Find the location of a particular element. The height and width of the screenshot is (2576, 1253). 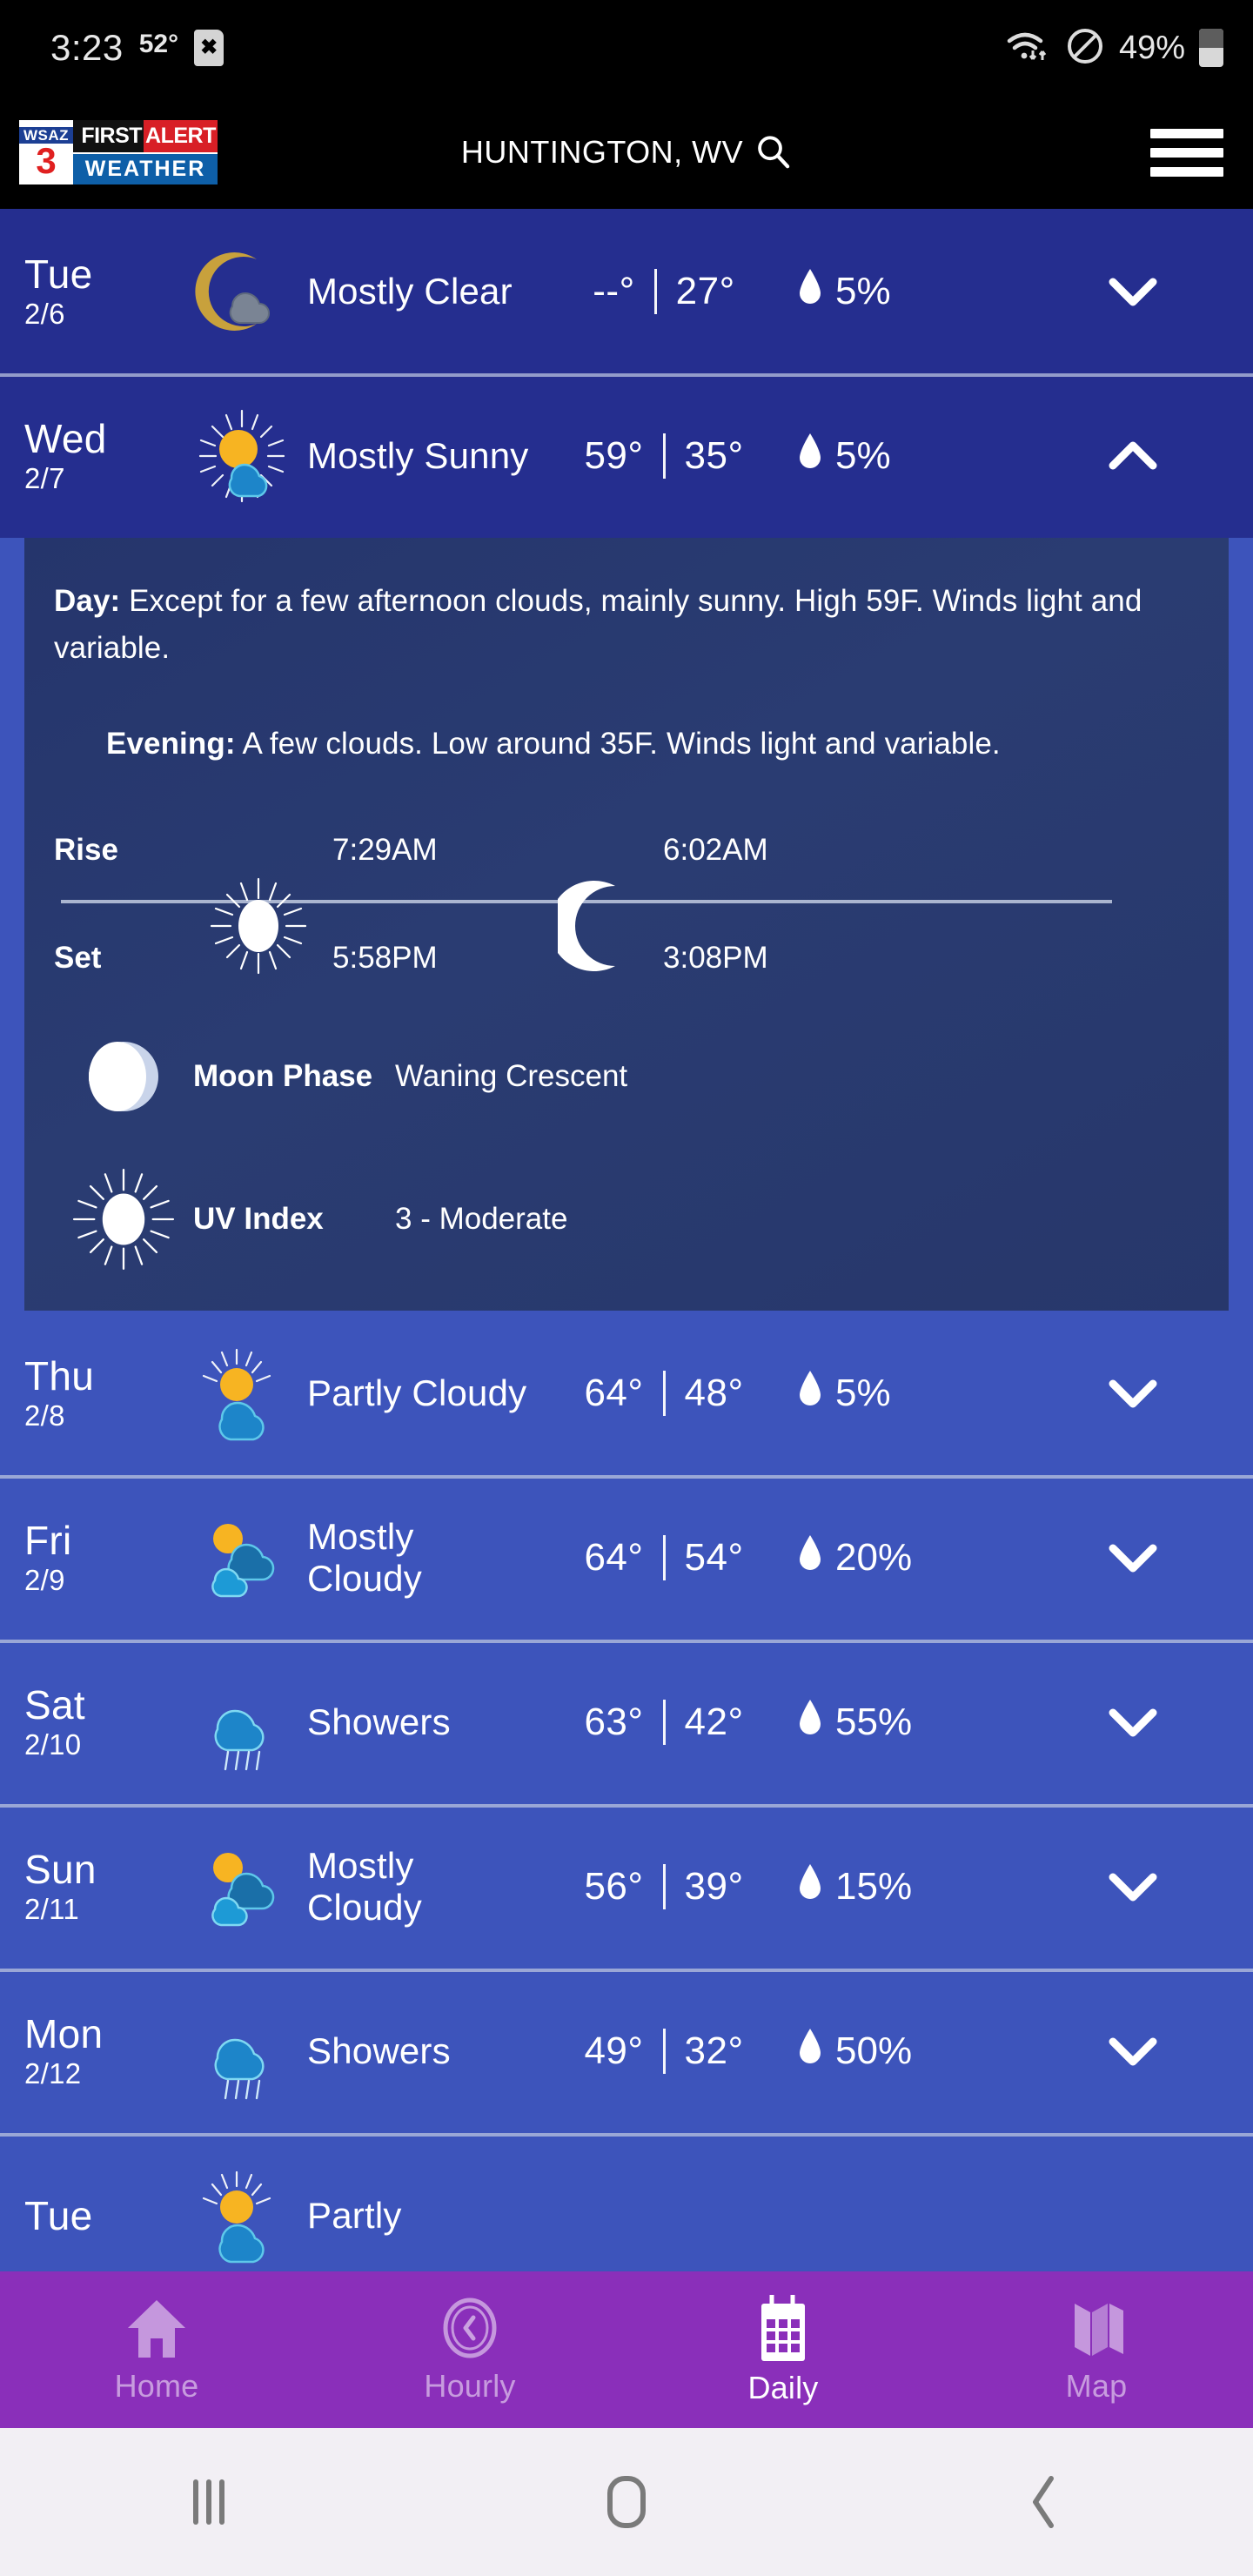

forecast-low: 48° is located at coordinates (714, 1392).